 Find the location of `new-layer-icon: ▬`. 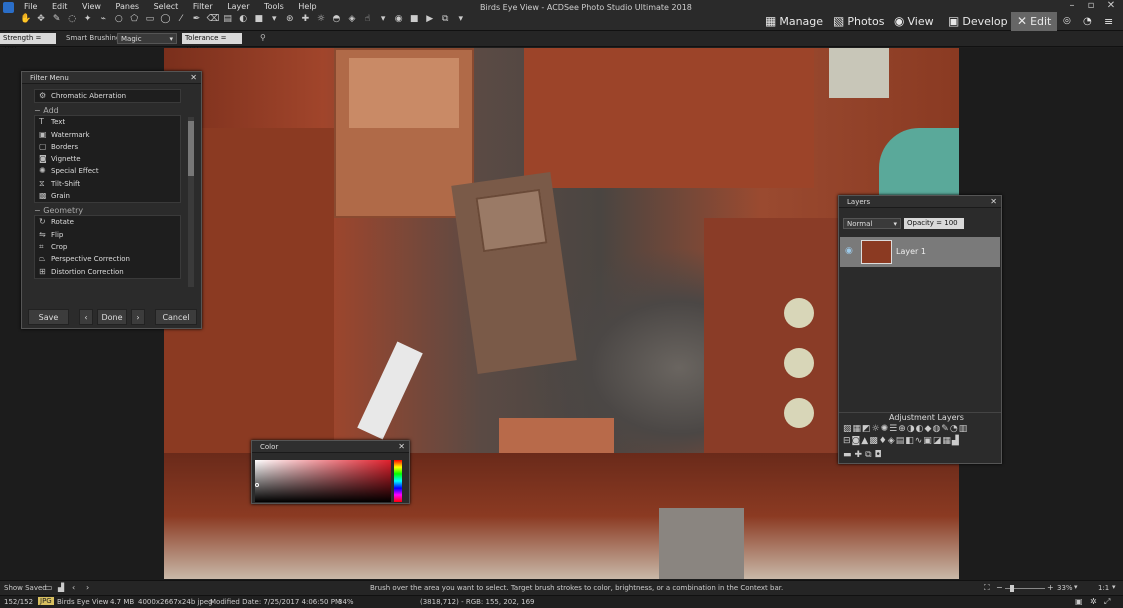

new-layer-icon: ▬ is located at coordinates (849, 455).